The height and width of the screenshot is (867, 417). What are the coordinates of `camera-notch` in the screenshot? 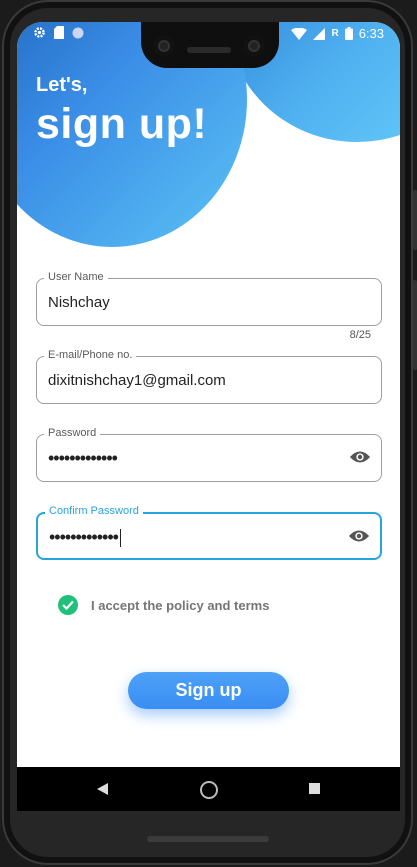 It's located at (210, 45).